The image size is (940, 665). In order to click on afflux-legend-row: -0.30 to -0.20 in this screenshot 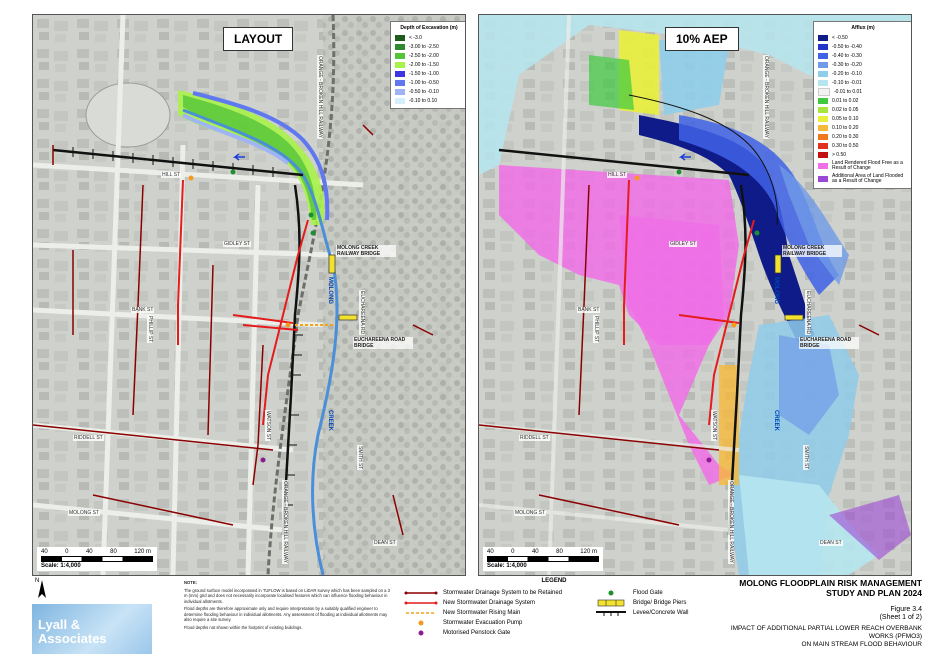, I will do `click(863, 64)`.